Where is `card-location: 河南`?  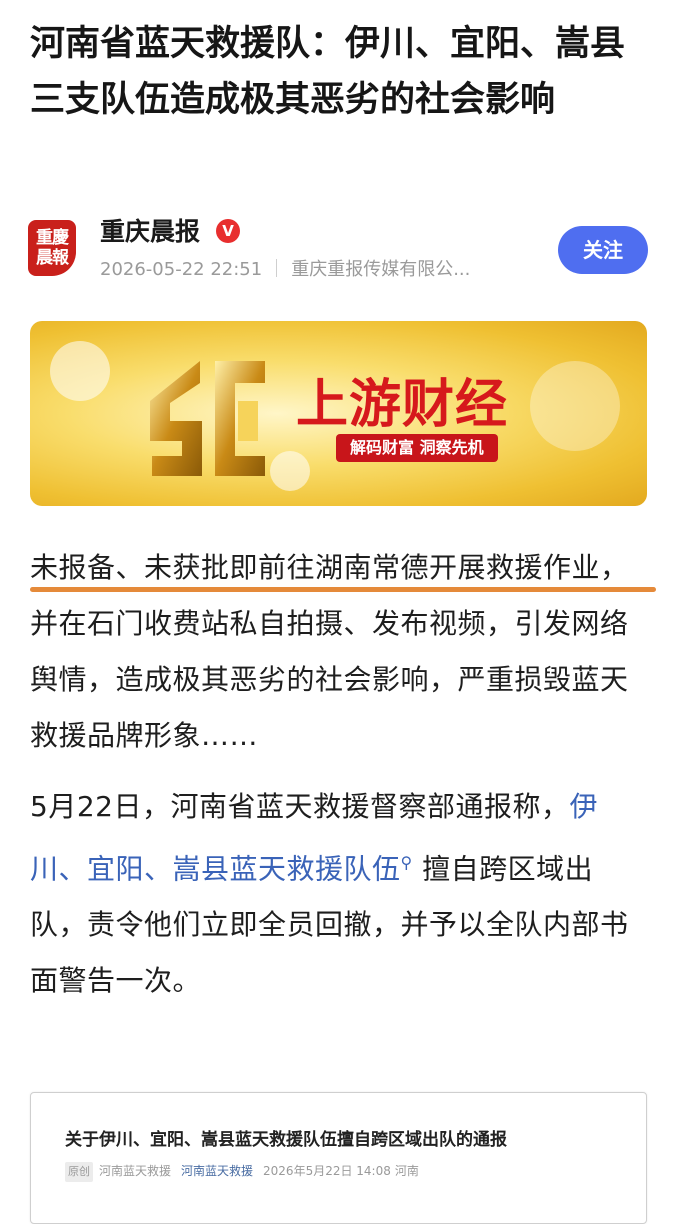 card-location: 河南 is located at coordinates (406, 1171).